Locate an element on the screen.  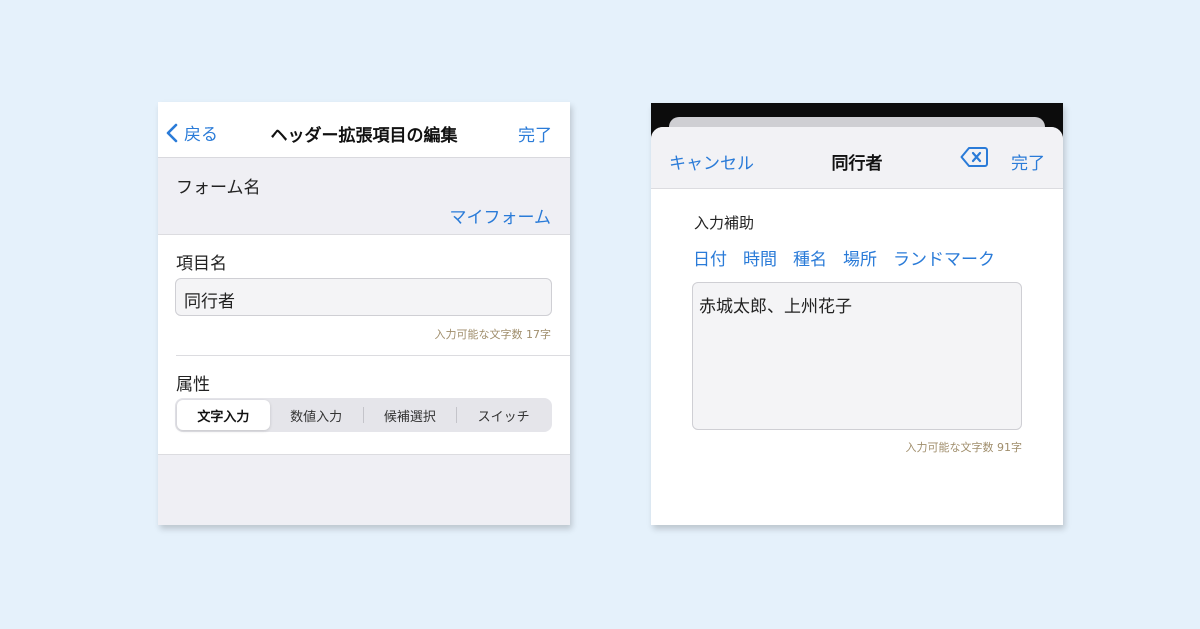
input-assist-label: 入力補助 is located at coordinates (724, 223).